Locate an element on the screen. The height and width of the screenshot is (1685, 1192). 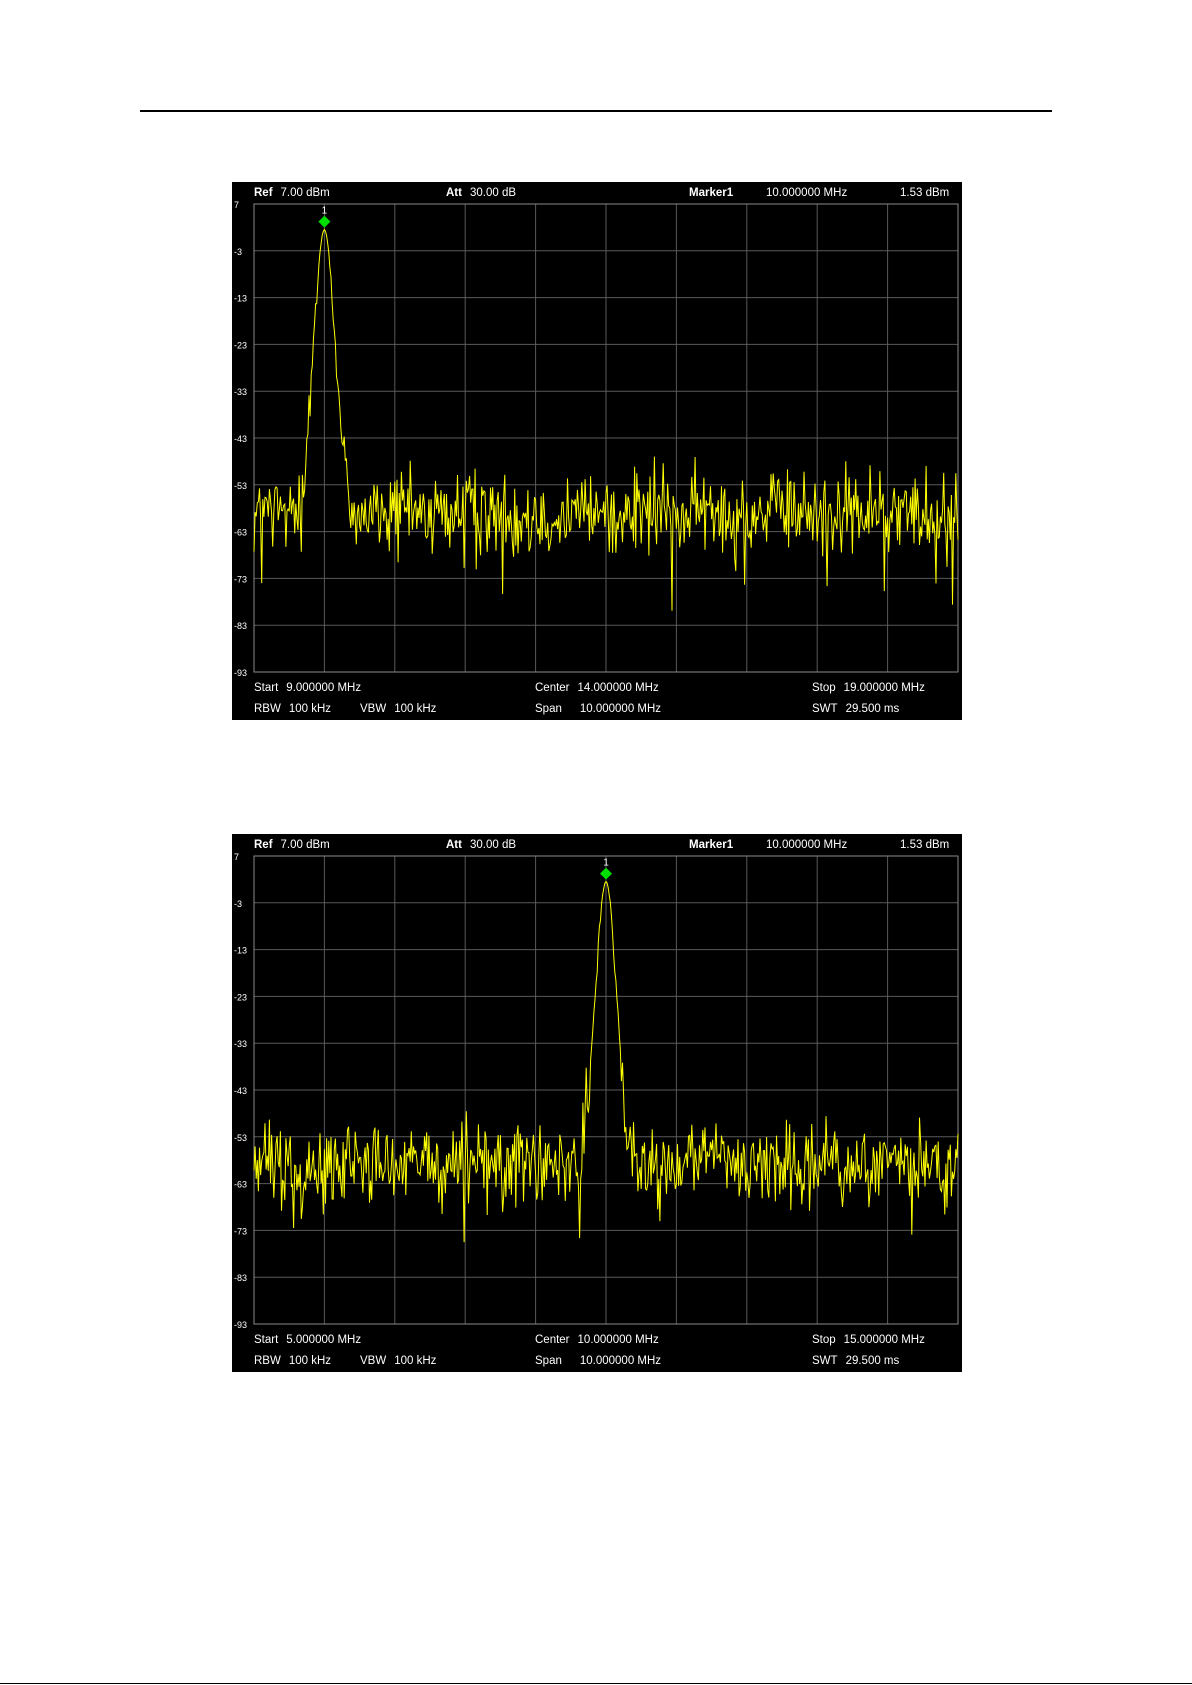
start-readout: Start 9.000000 MHz is located at coordinates (308, 688).